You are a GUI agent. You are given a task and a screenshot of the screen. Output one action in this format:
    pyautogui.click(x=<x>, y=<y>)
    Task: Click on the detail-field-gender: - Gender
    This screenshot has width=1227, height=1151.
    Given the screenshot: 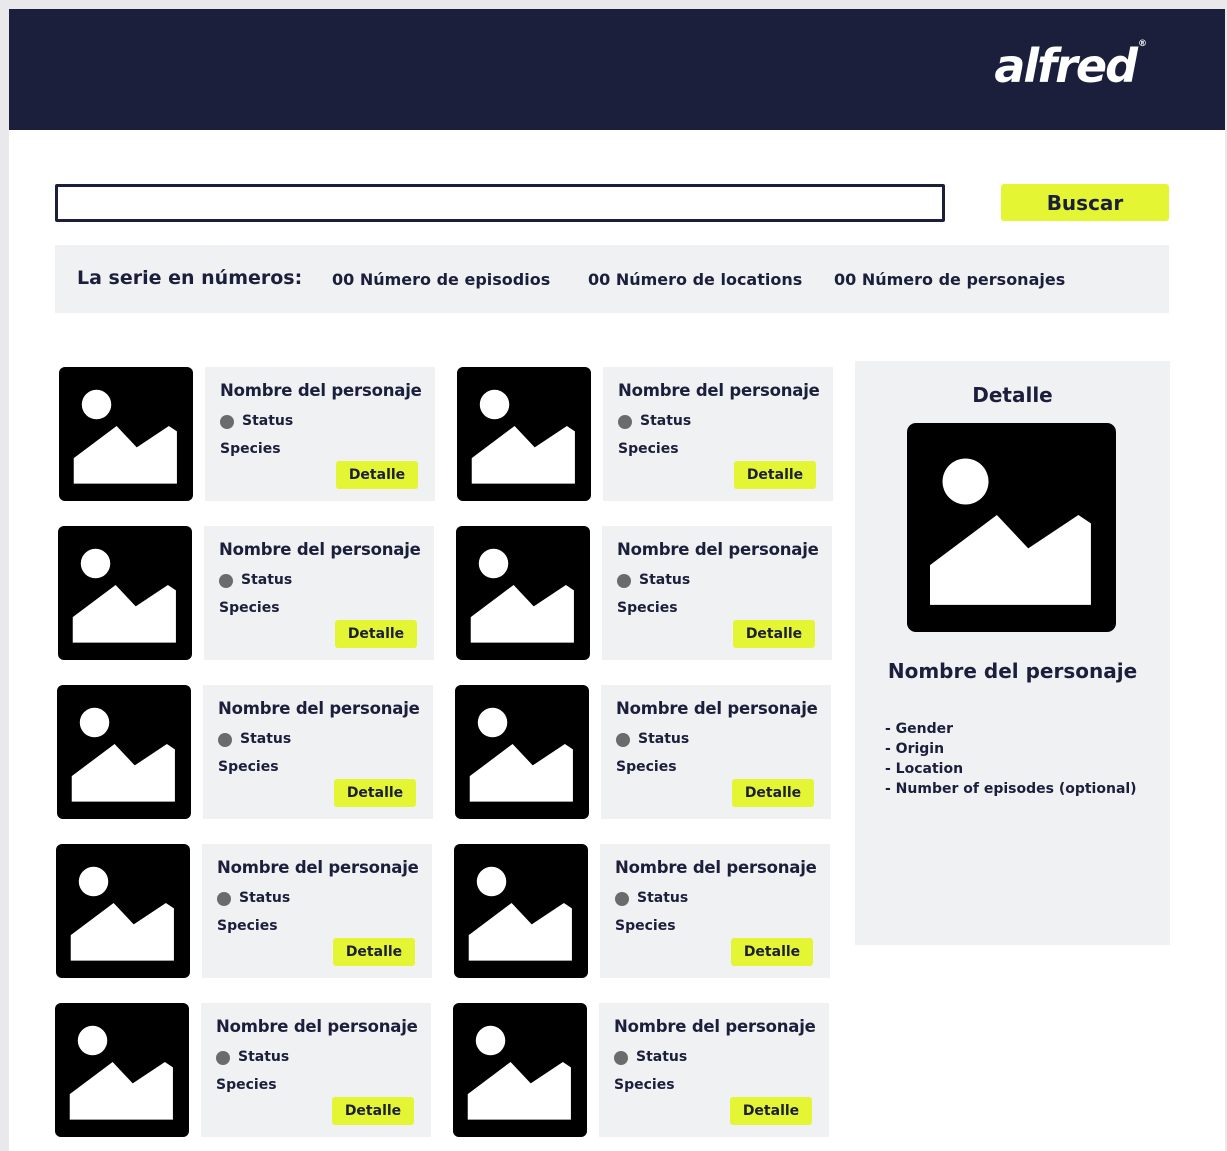 What is the action you would take?
    pyautogui.click(x=919, y=729)
    